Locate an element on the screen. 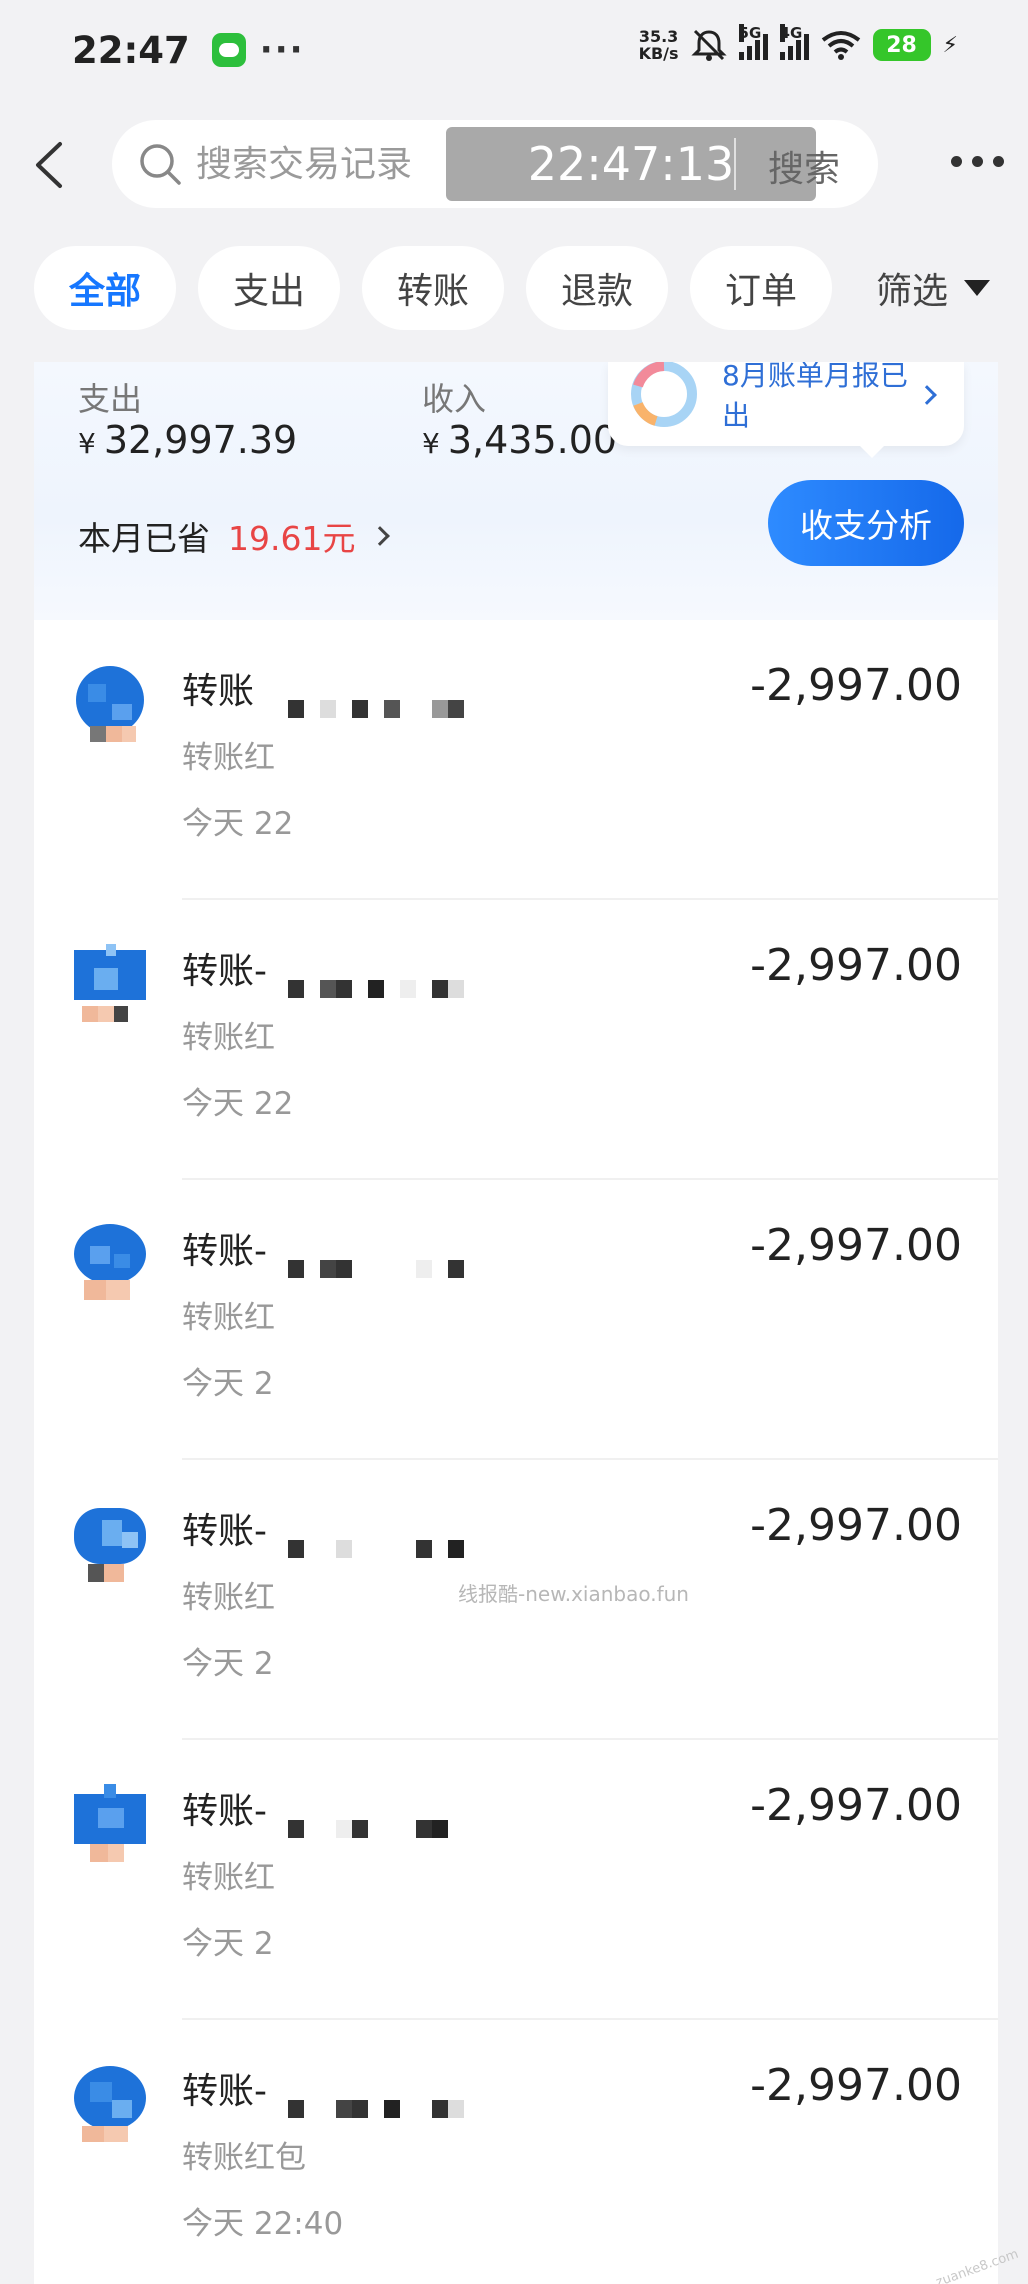 The height and width of the screenshot is (2284, 1028). status-bar: 22:47 ··· 35.3 KB/s 5G 4G 28 ⚡ is located at coordinates (514, 50).